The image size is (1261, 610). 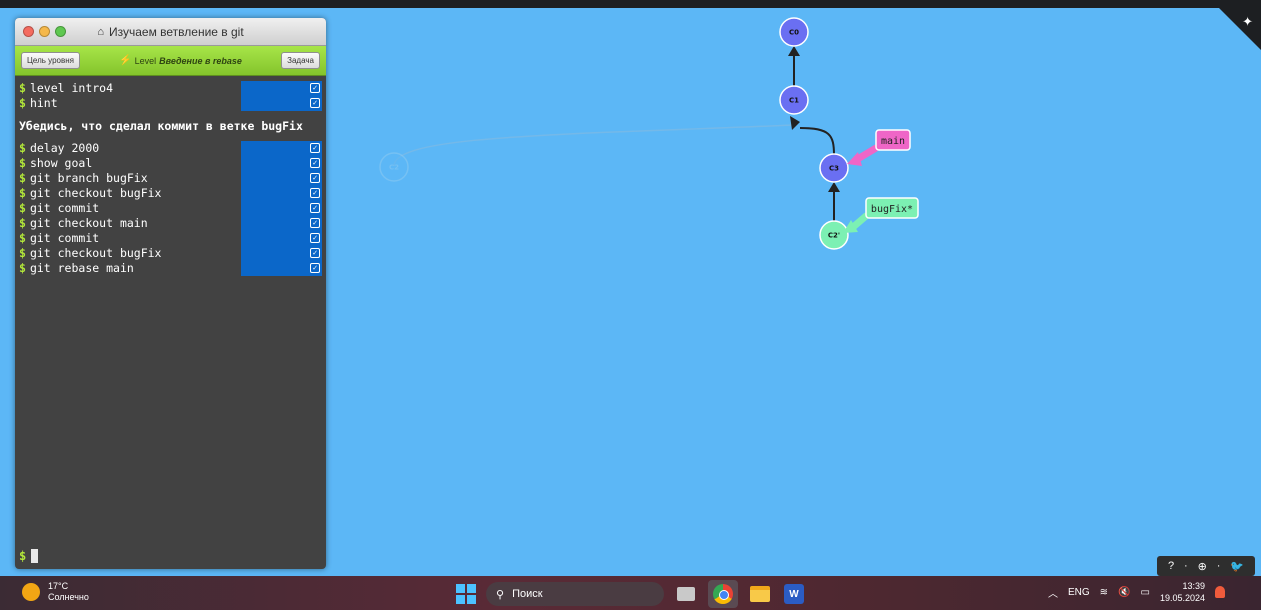 I want to click on terminal-titlebar: ⌂ Изучаем ветвление в git, so click(x=170, y=32).